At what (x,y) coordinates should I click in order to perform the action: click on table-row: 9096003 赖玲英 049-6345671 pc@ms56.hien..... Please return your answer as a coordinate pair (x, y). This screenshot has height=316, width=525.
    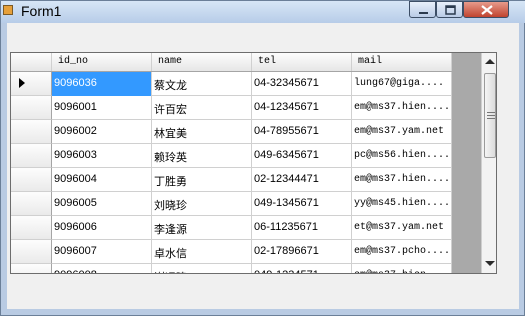
    Looking at the image, I should click on (252, 156).